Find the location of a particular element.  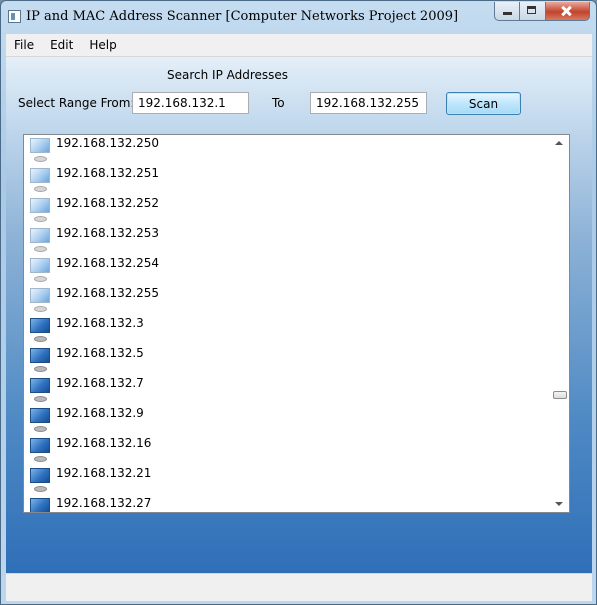

list-item: 192.168.132.255 is located at coordinates (288, 300).